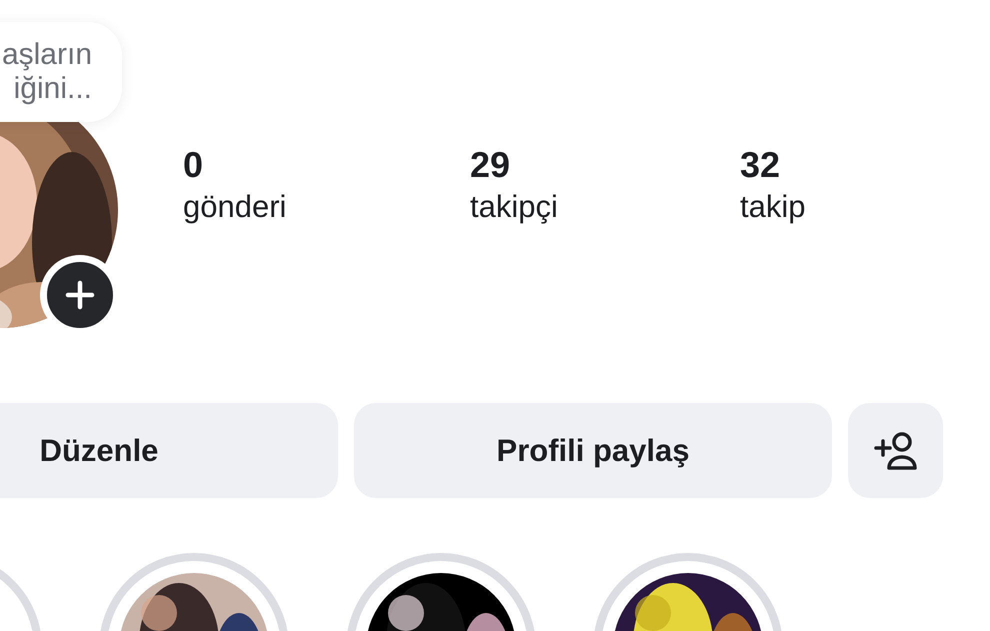  I want to click on add-person-icon, so click(895, 450).